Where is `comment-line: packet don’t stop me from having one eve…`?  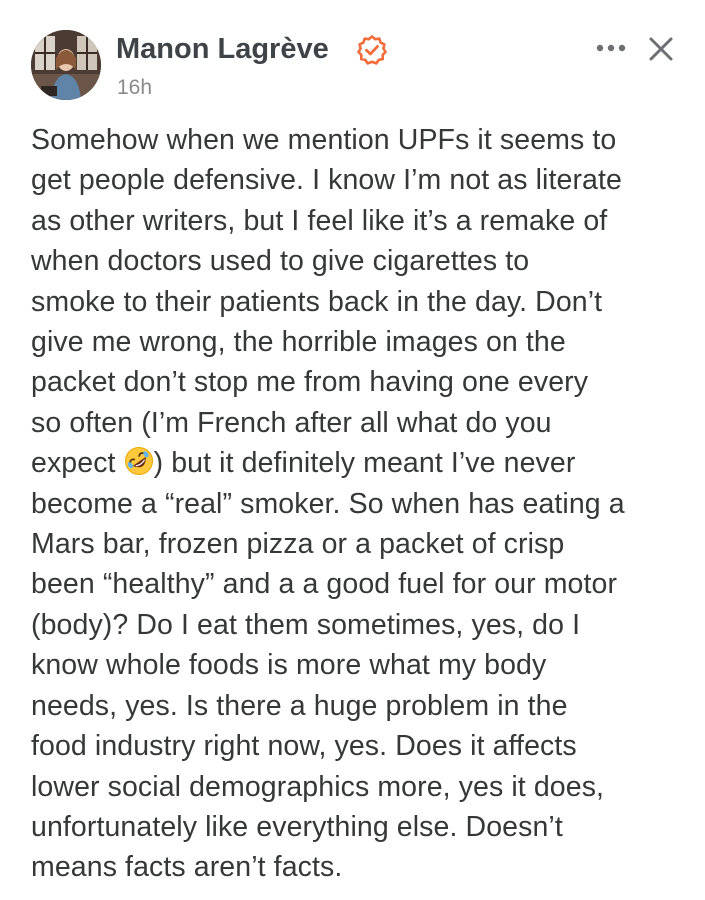
comment-line: packet don’t stop me from having one eve… is located at coordinates (310, 382).